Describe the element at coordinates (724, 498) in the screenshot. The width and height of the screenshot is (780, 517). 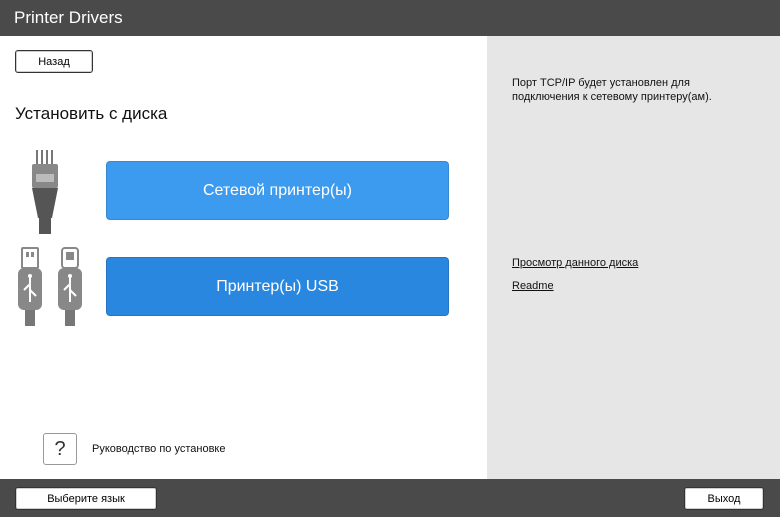
I see `exit-button: Выход` at that location.